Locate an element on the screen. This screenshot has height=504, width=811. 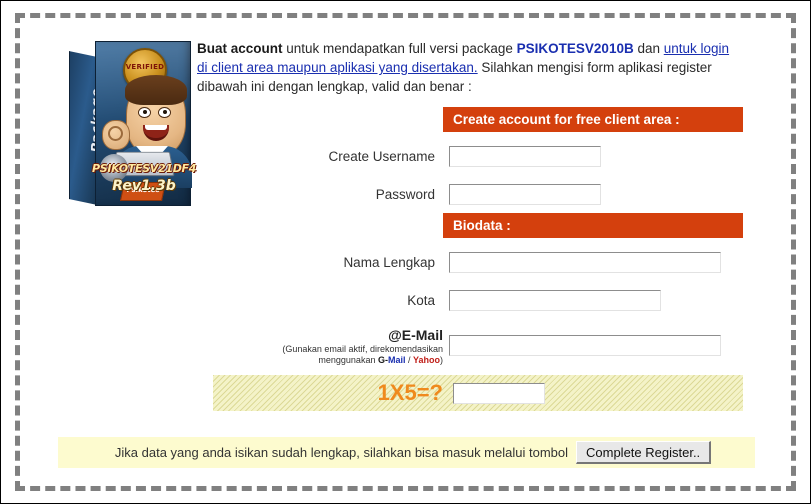
email-note-line-1: (Gunakan email aktif, direkomendasikan is located at coordinates (362, 349).